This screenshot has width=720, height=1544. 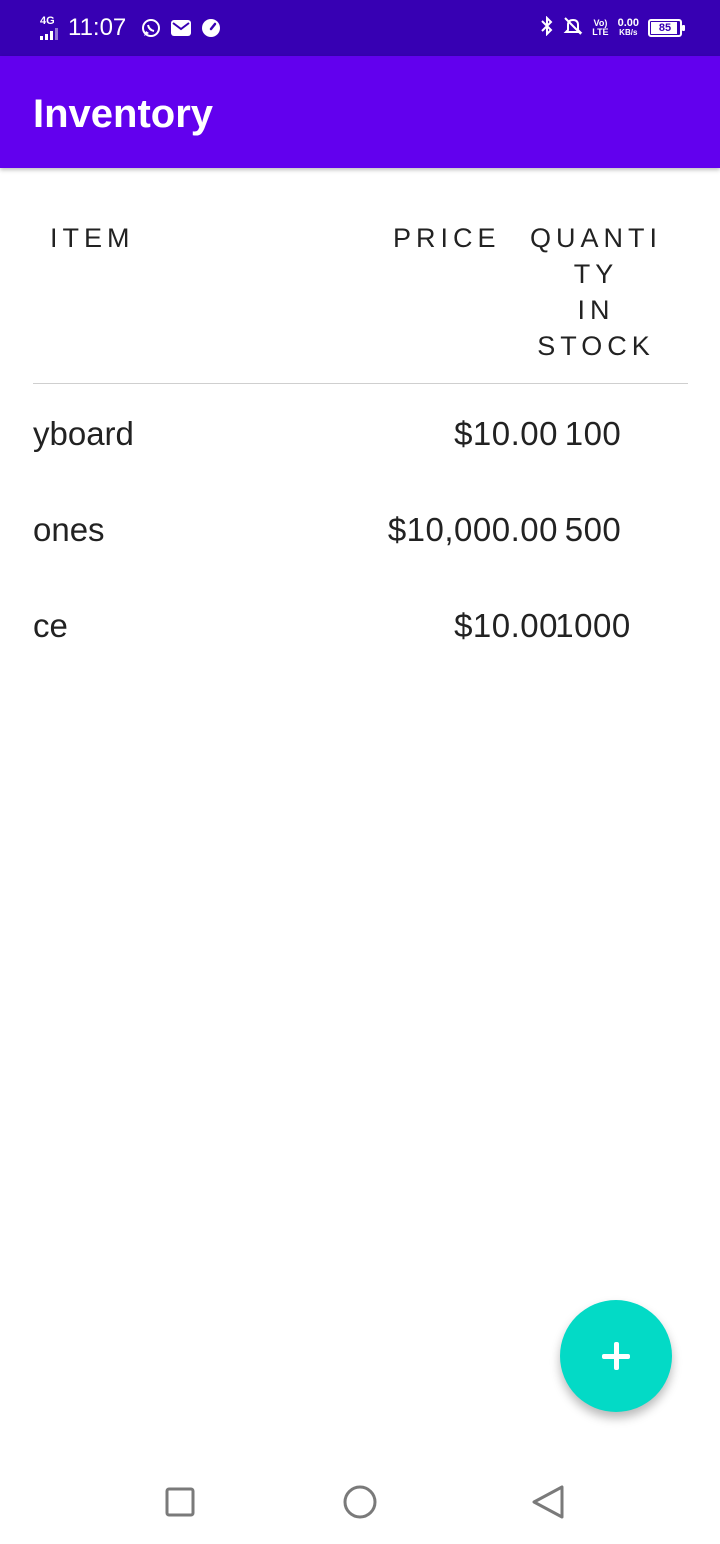 What do you see at coordinates (50, 625) in the screenshot?
I see `item-name: ce` at bounding box center [50, 625].